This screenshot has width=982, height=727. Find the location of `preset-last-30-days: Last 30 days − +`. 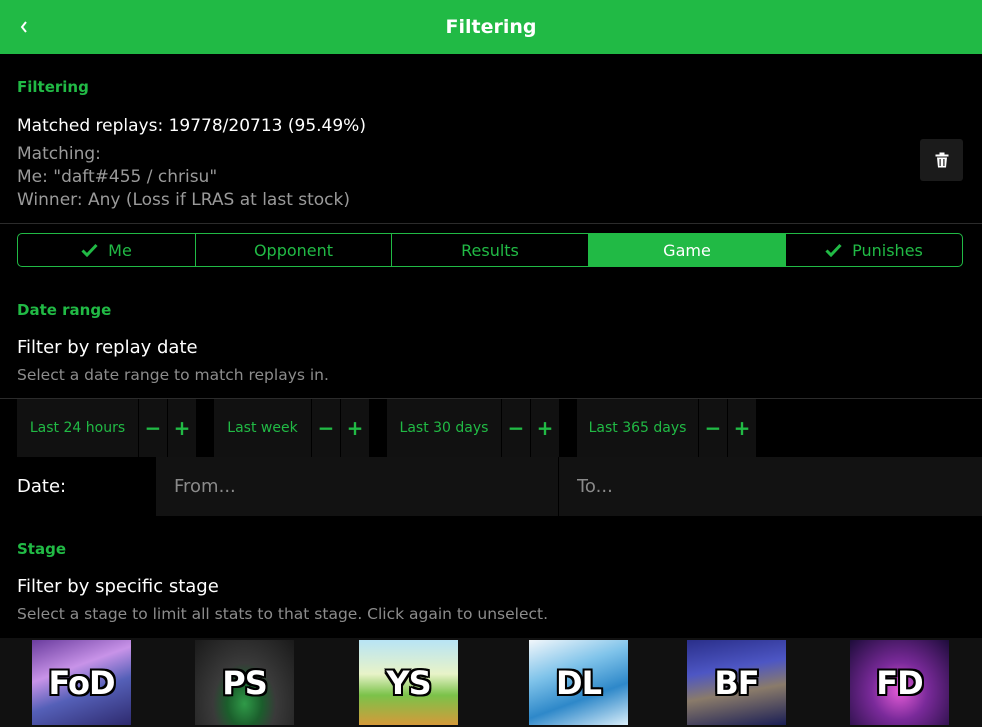

preset-last-30-days: Last 30 days − + is located at coordinates (473, 428).